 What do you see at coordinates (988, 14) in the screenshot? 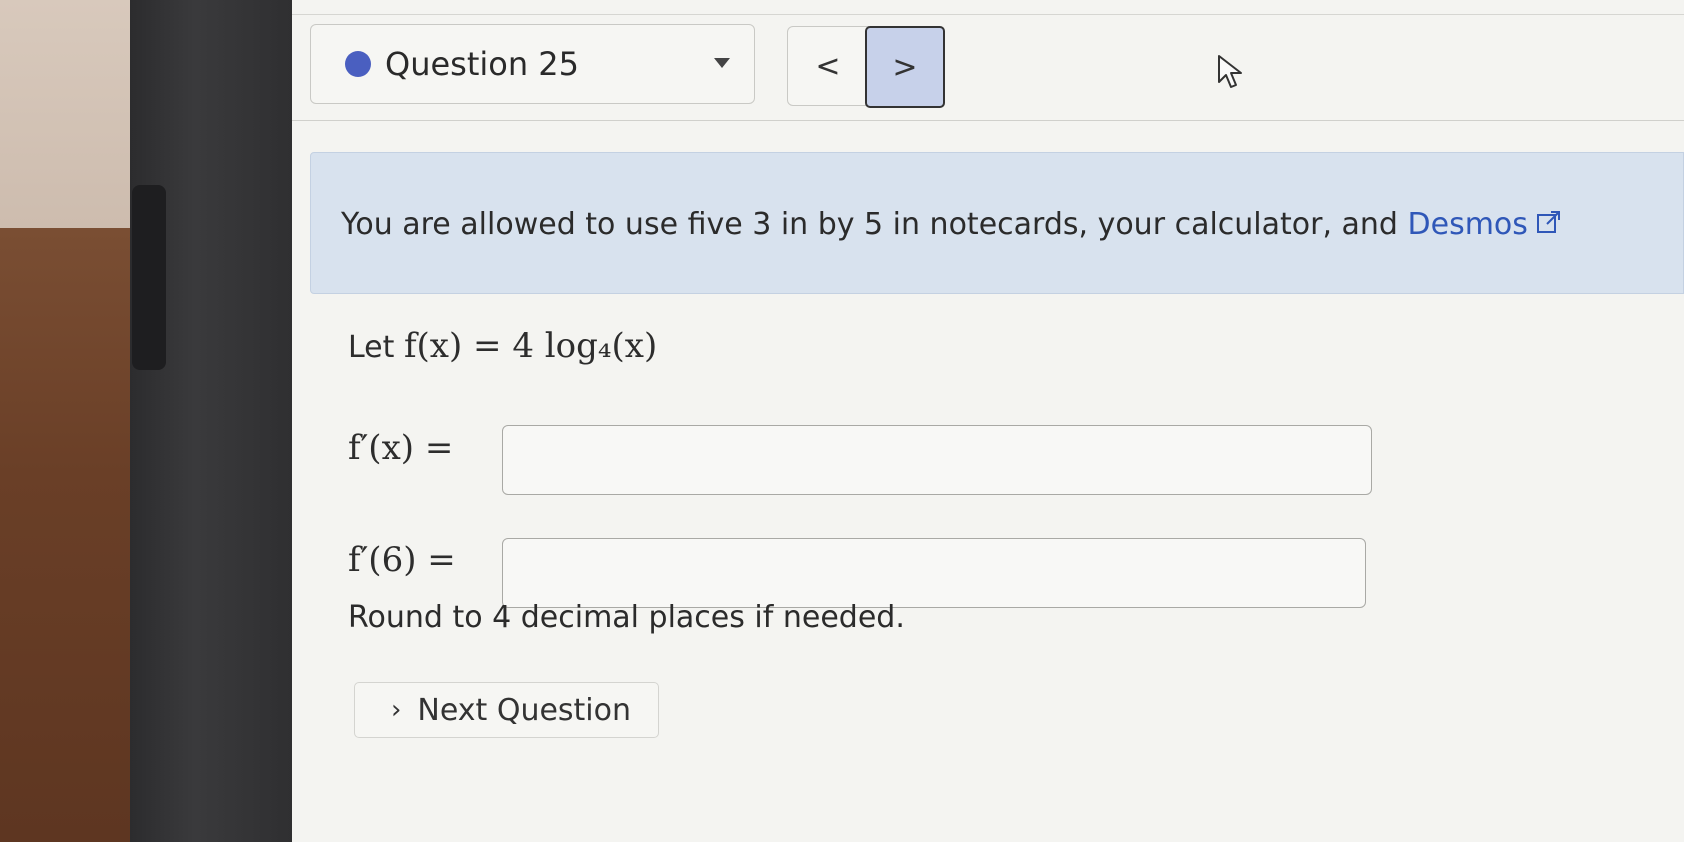
I see `top-divider` at bounding box center [988, 14].